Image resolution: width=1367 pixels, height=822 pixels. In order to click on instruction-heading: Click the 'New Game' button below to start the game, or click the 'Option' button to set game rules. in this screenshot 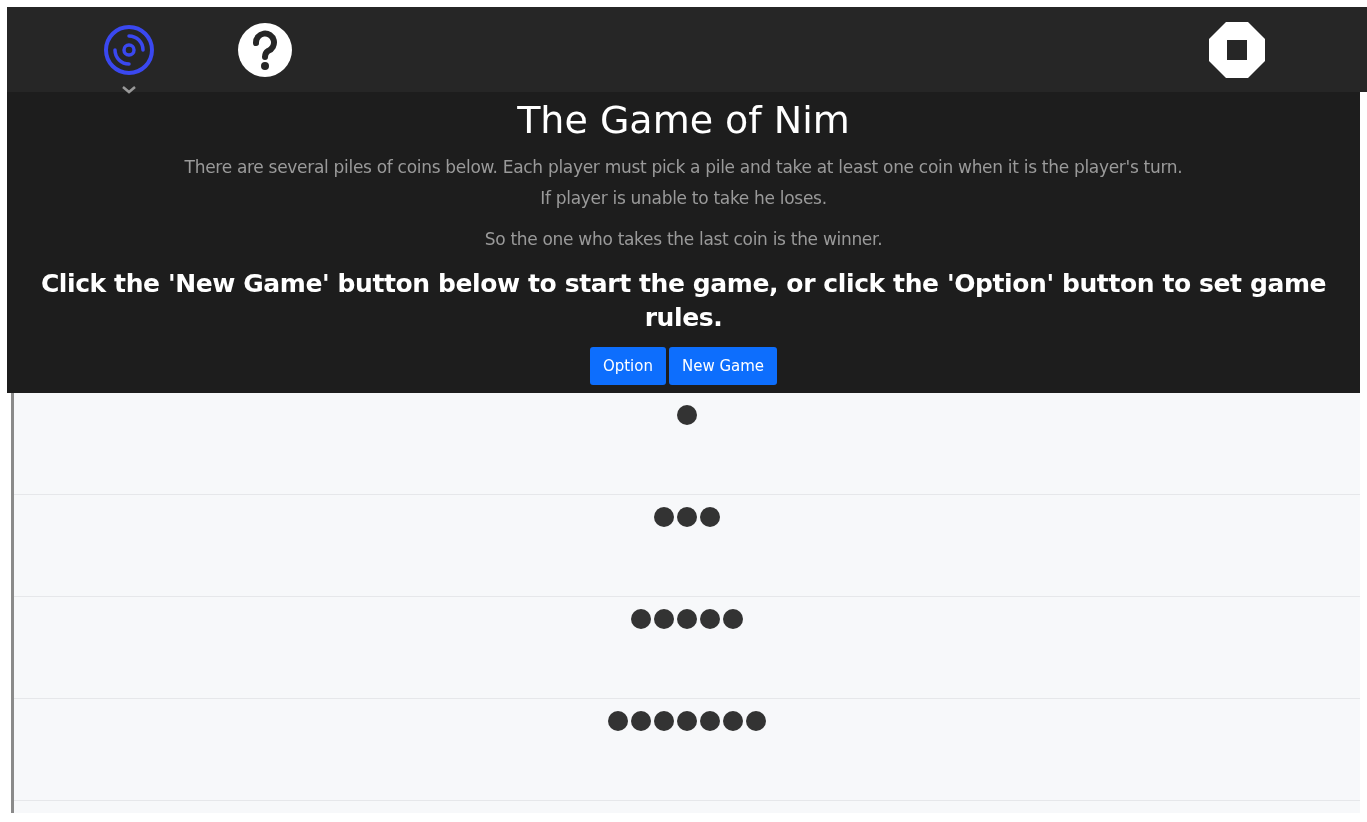, I will do `click(683, 301)`.